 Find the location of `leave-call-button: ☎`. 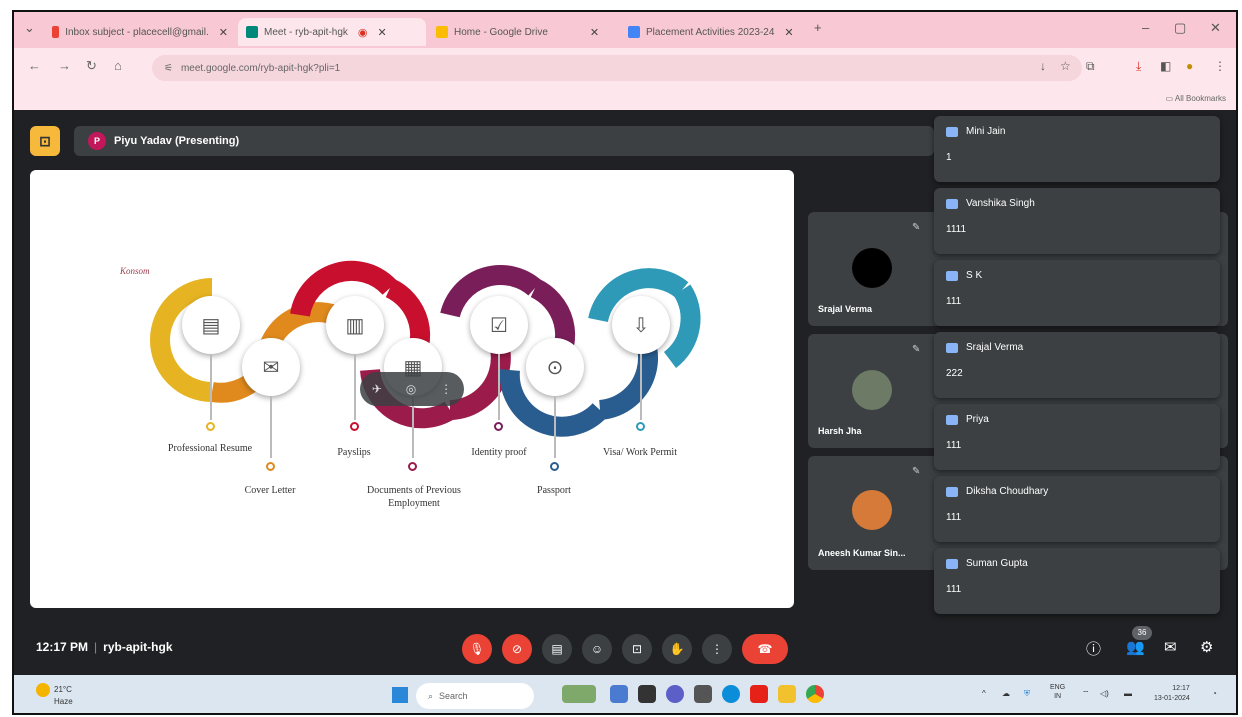

leave-call-button: ☎ is located at coordinates (765, 649).